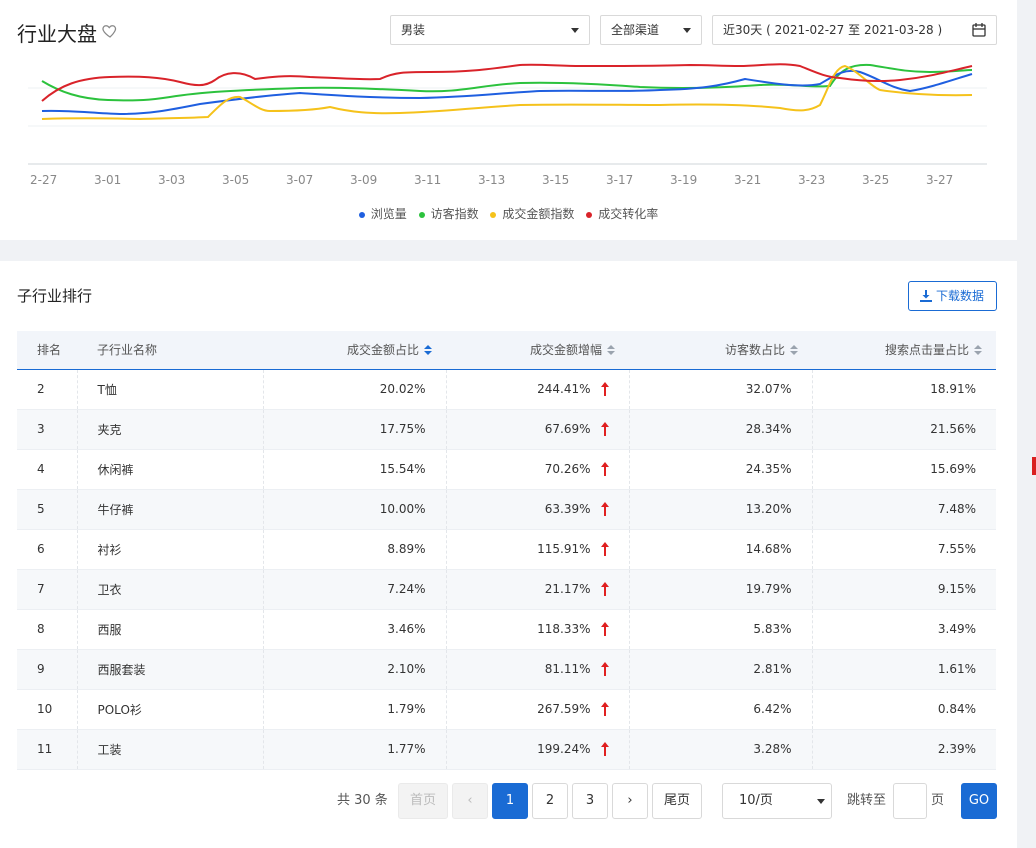 This screenshot has width=1036, height=848. I want to click on prev-page-button: ‹, so click(470, 801).